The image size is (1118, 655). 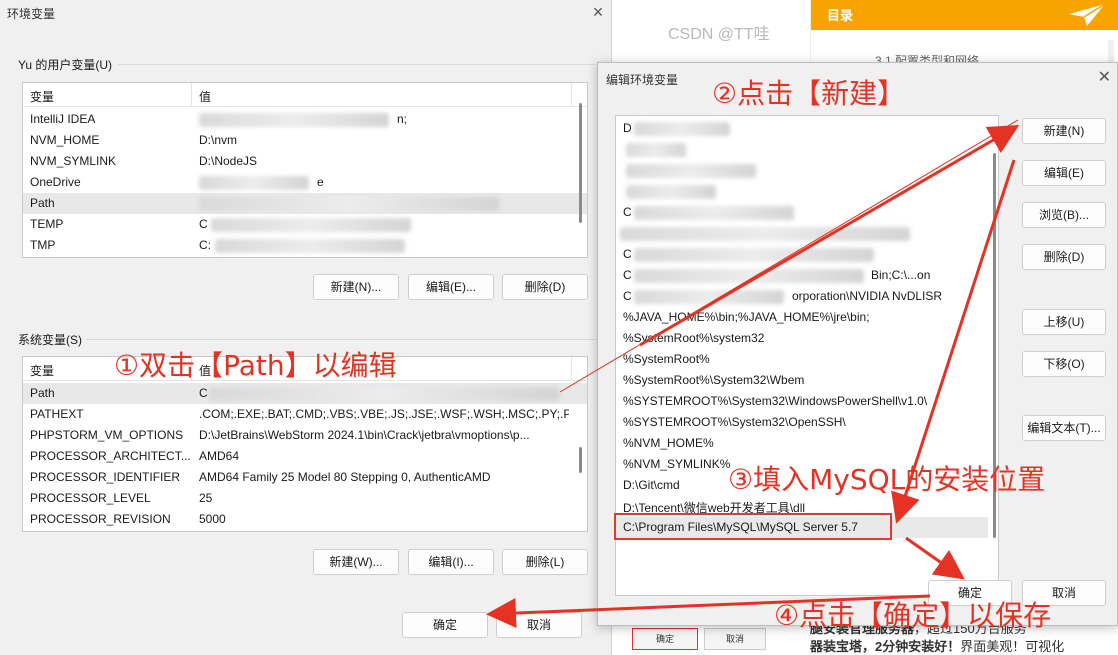 What do you see at coordinates (47, 224) in the screenshot?
I see `var-name: TEMP` at bounding box center [47, 224].